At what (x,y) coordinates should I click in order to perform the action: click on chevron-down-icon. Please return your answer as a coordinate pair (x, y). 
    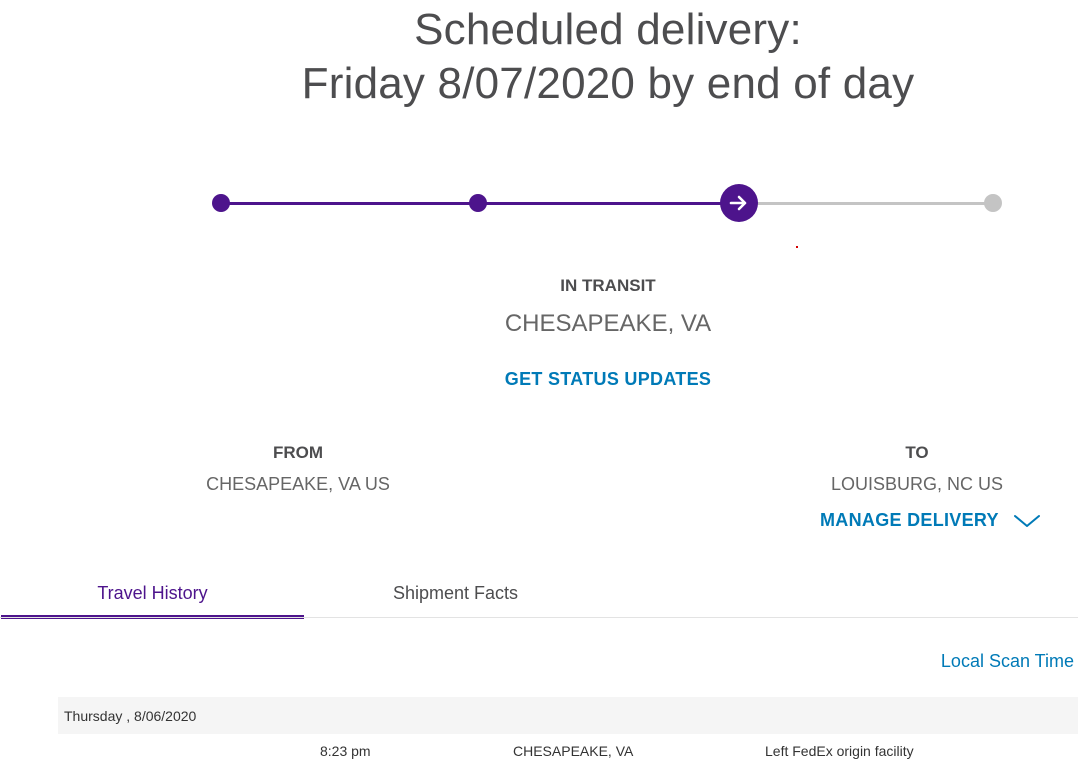
    Looking at the image, I should click on (1027, 521).